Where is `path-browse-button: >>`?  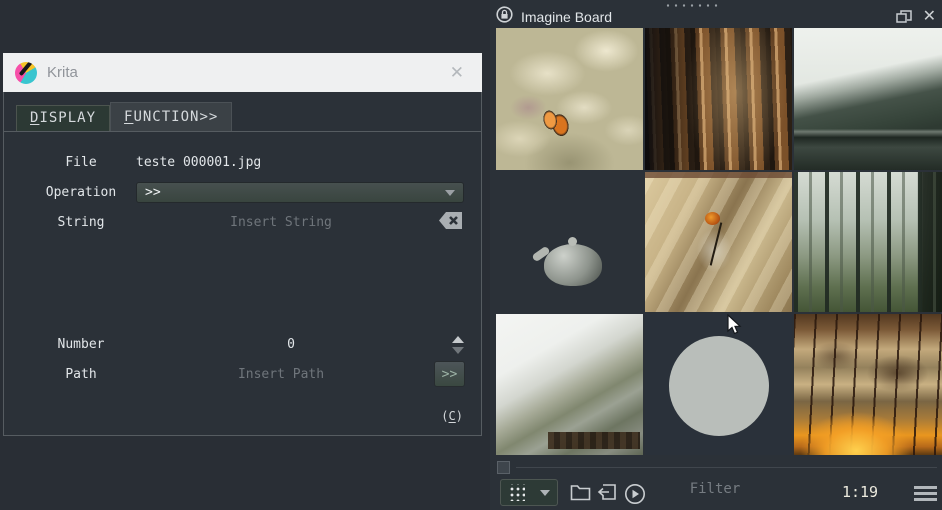
path-browse-button: >> is located at coordinates (449, 374).